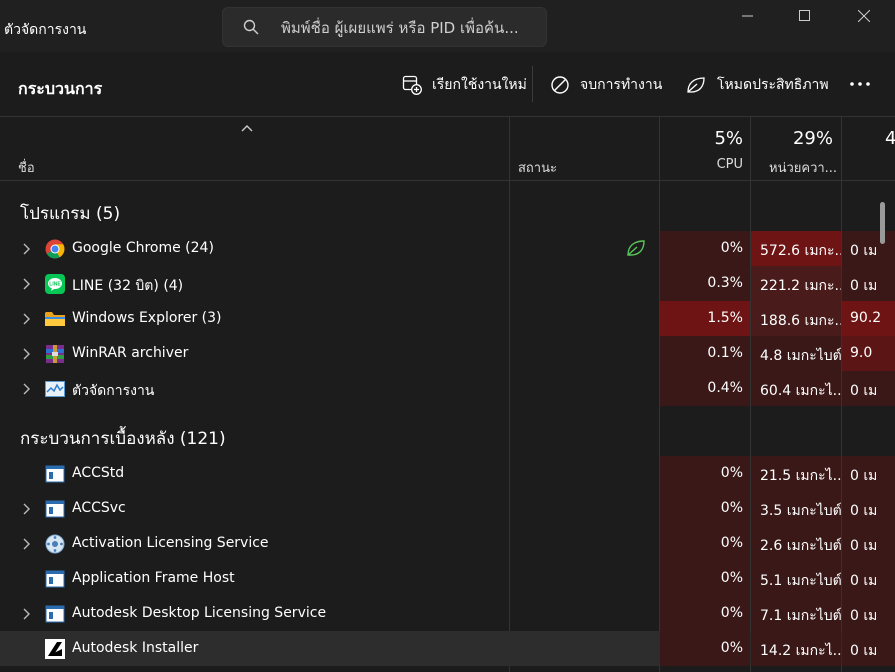  I want to click on process-row-google-chrome: Google Chrome (24) 0% 572.6 เมกะ... 0 เม, so click(447, 248).